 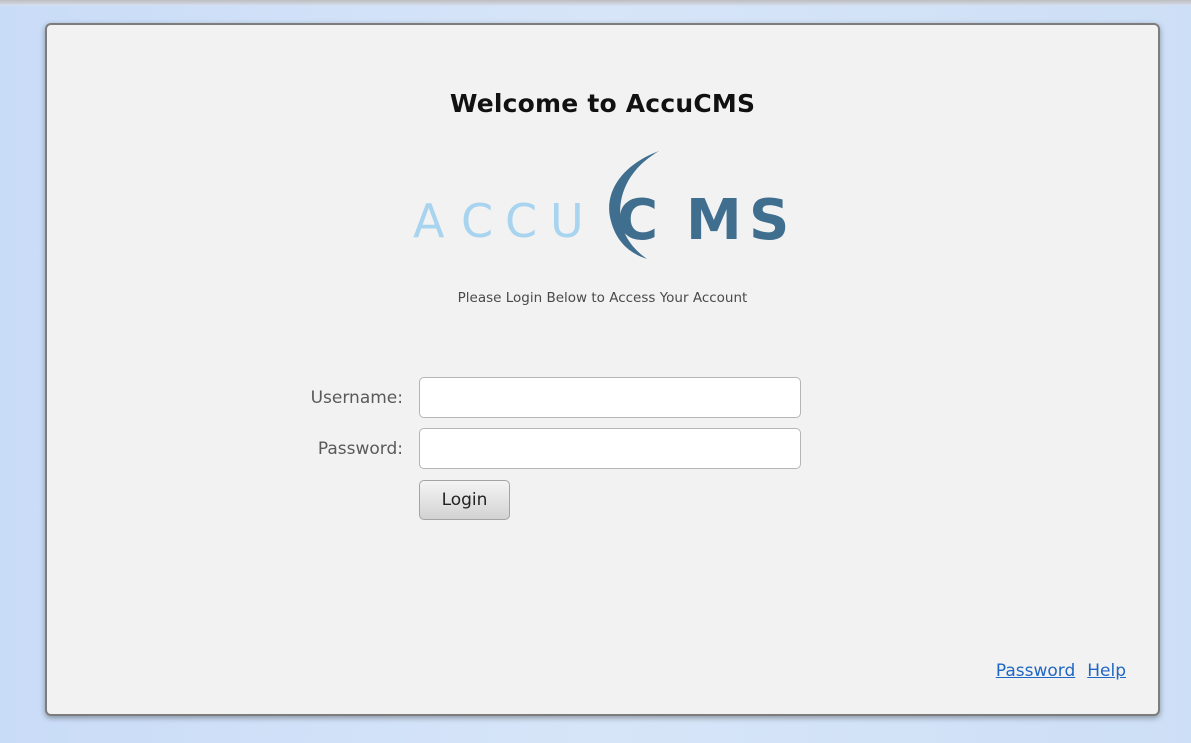 What do you see at coordinates (429, 221) in the screenshot?
I see `logo-letter: A` at bounding box center [429, 221].